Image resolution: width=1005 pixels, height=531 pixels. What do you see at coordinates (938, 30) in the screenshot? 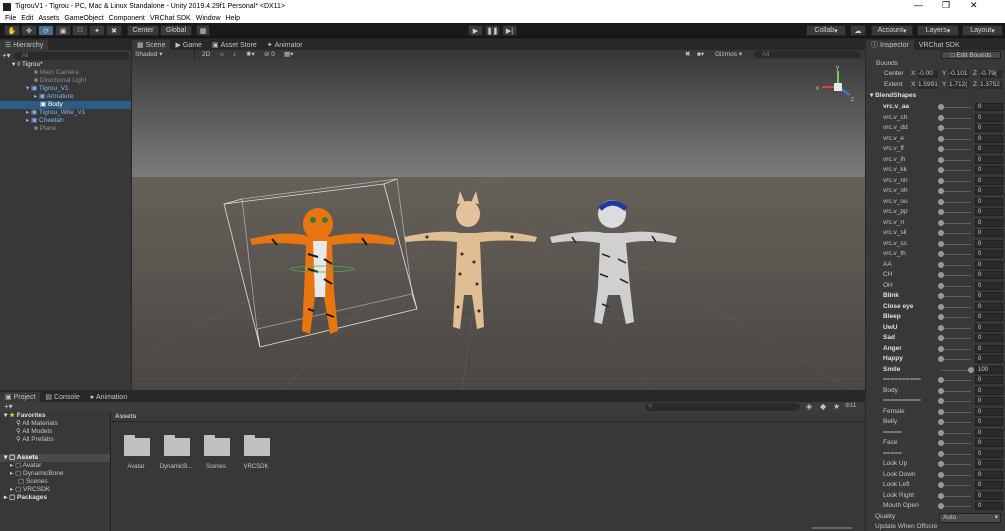
I see `layers-dropdown: Layers ▾` at bounding box center [938, 30].